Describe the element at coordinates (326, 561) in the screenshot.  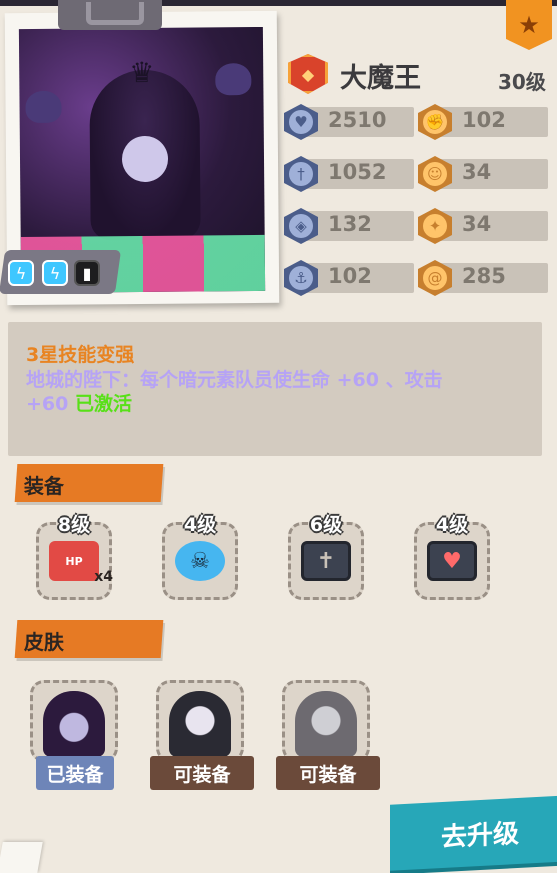
I see `gravestone-tv-icon: ✝` at that location.